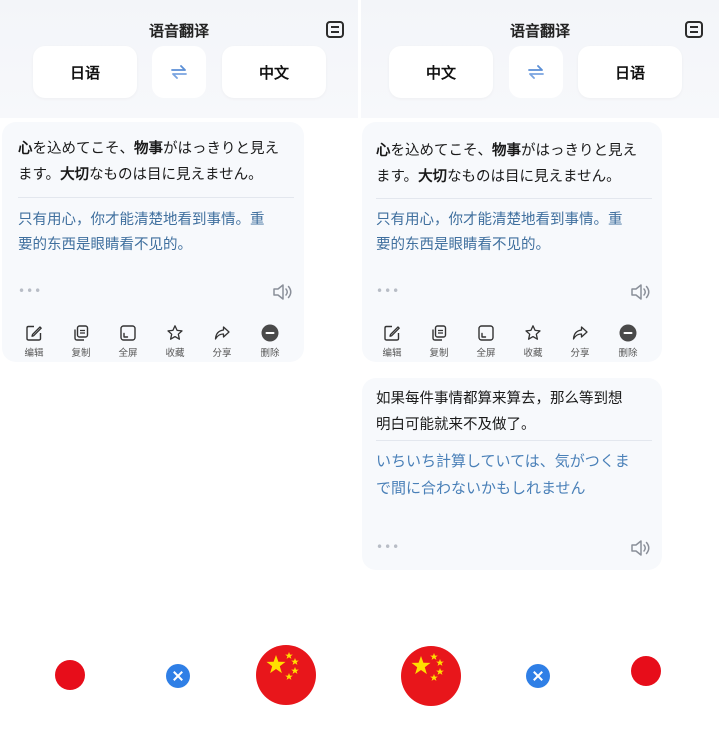 This screenshot has height=731, width=720. Describe the element at coordinates (274, 72) in the screenshot. I see `target-language-button: 中文` at that location.